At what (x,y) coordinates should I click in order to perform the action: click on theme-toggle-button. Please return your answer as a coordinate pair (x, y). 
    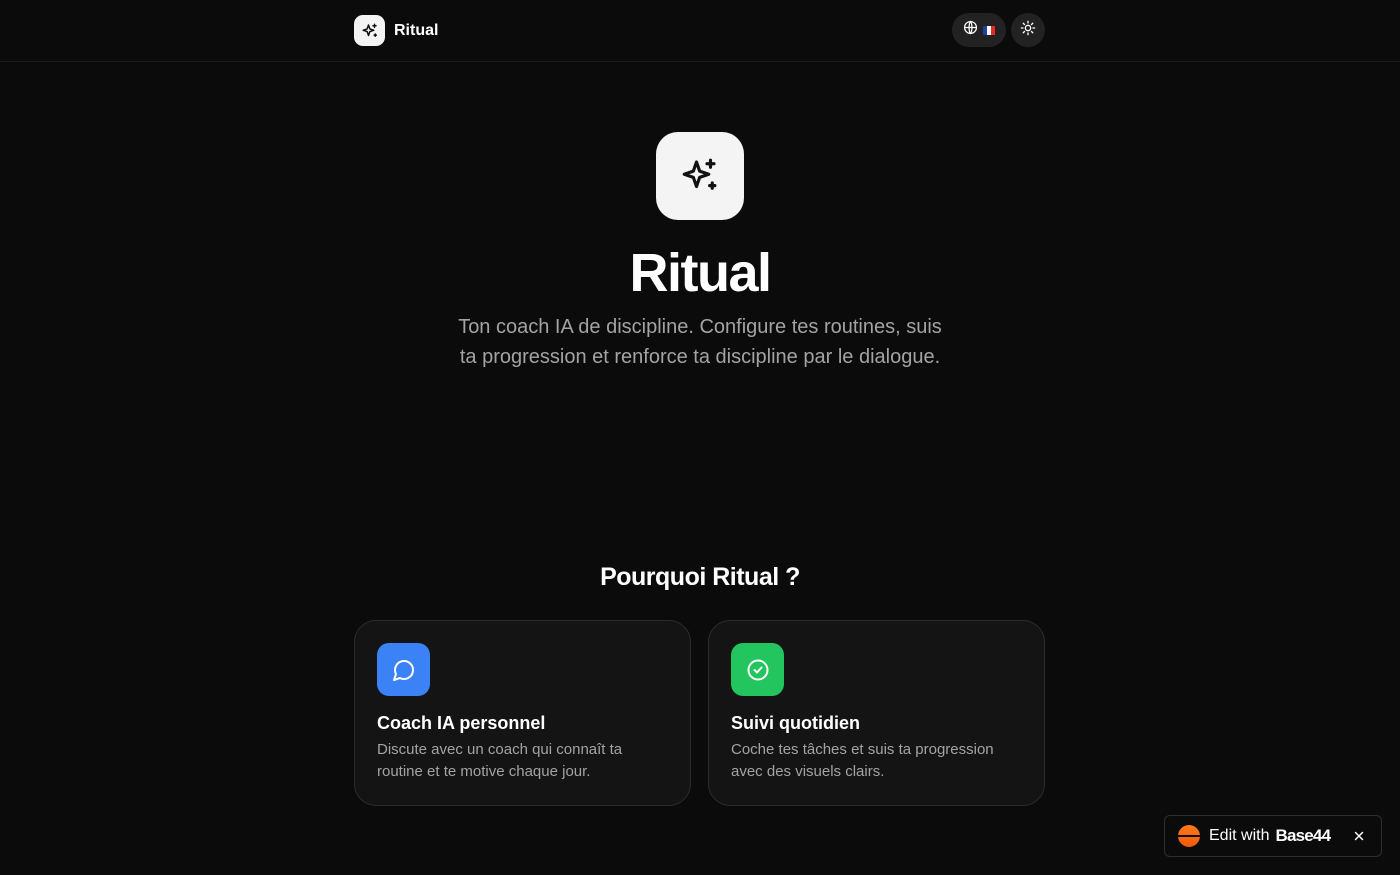
    Looking at the image, I should click on (1028, 30).